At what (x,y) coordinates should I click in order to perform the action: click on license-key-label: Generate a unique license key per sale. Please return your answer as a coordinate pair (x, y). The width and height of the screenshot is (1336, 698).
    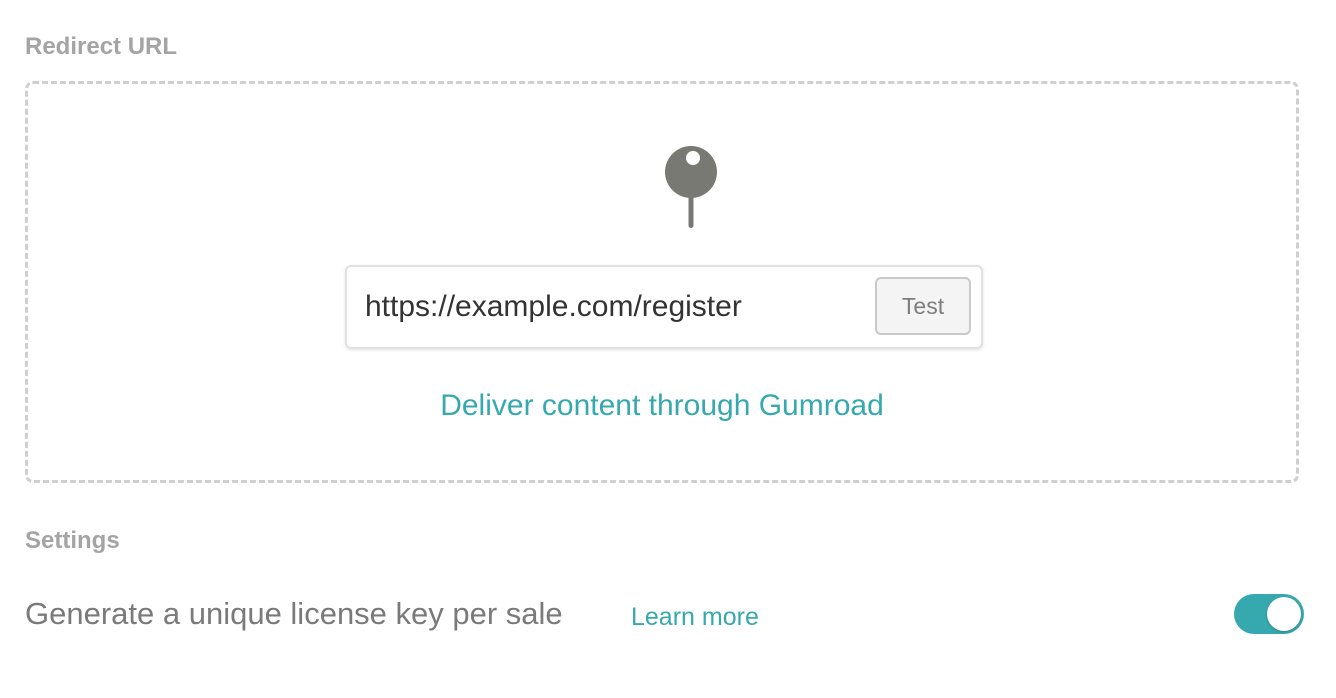
    Looking at the image, I should click on (294, 613).